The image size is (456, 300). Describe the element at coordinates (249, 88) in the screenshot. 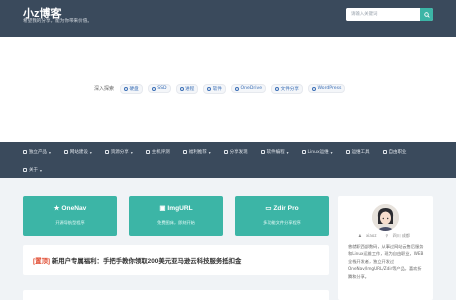

I see `tag-link: OneDrive` at that location.